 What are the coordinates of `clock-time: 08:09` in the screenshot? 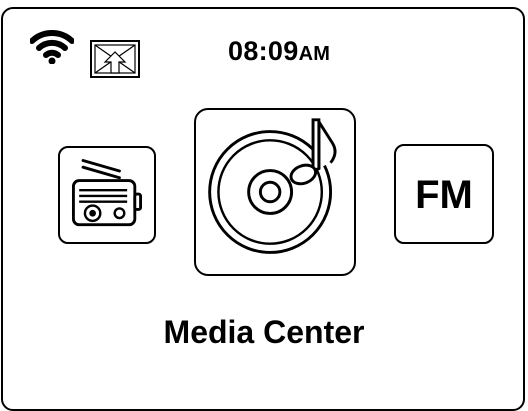 It's located at (263, 51).